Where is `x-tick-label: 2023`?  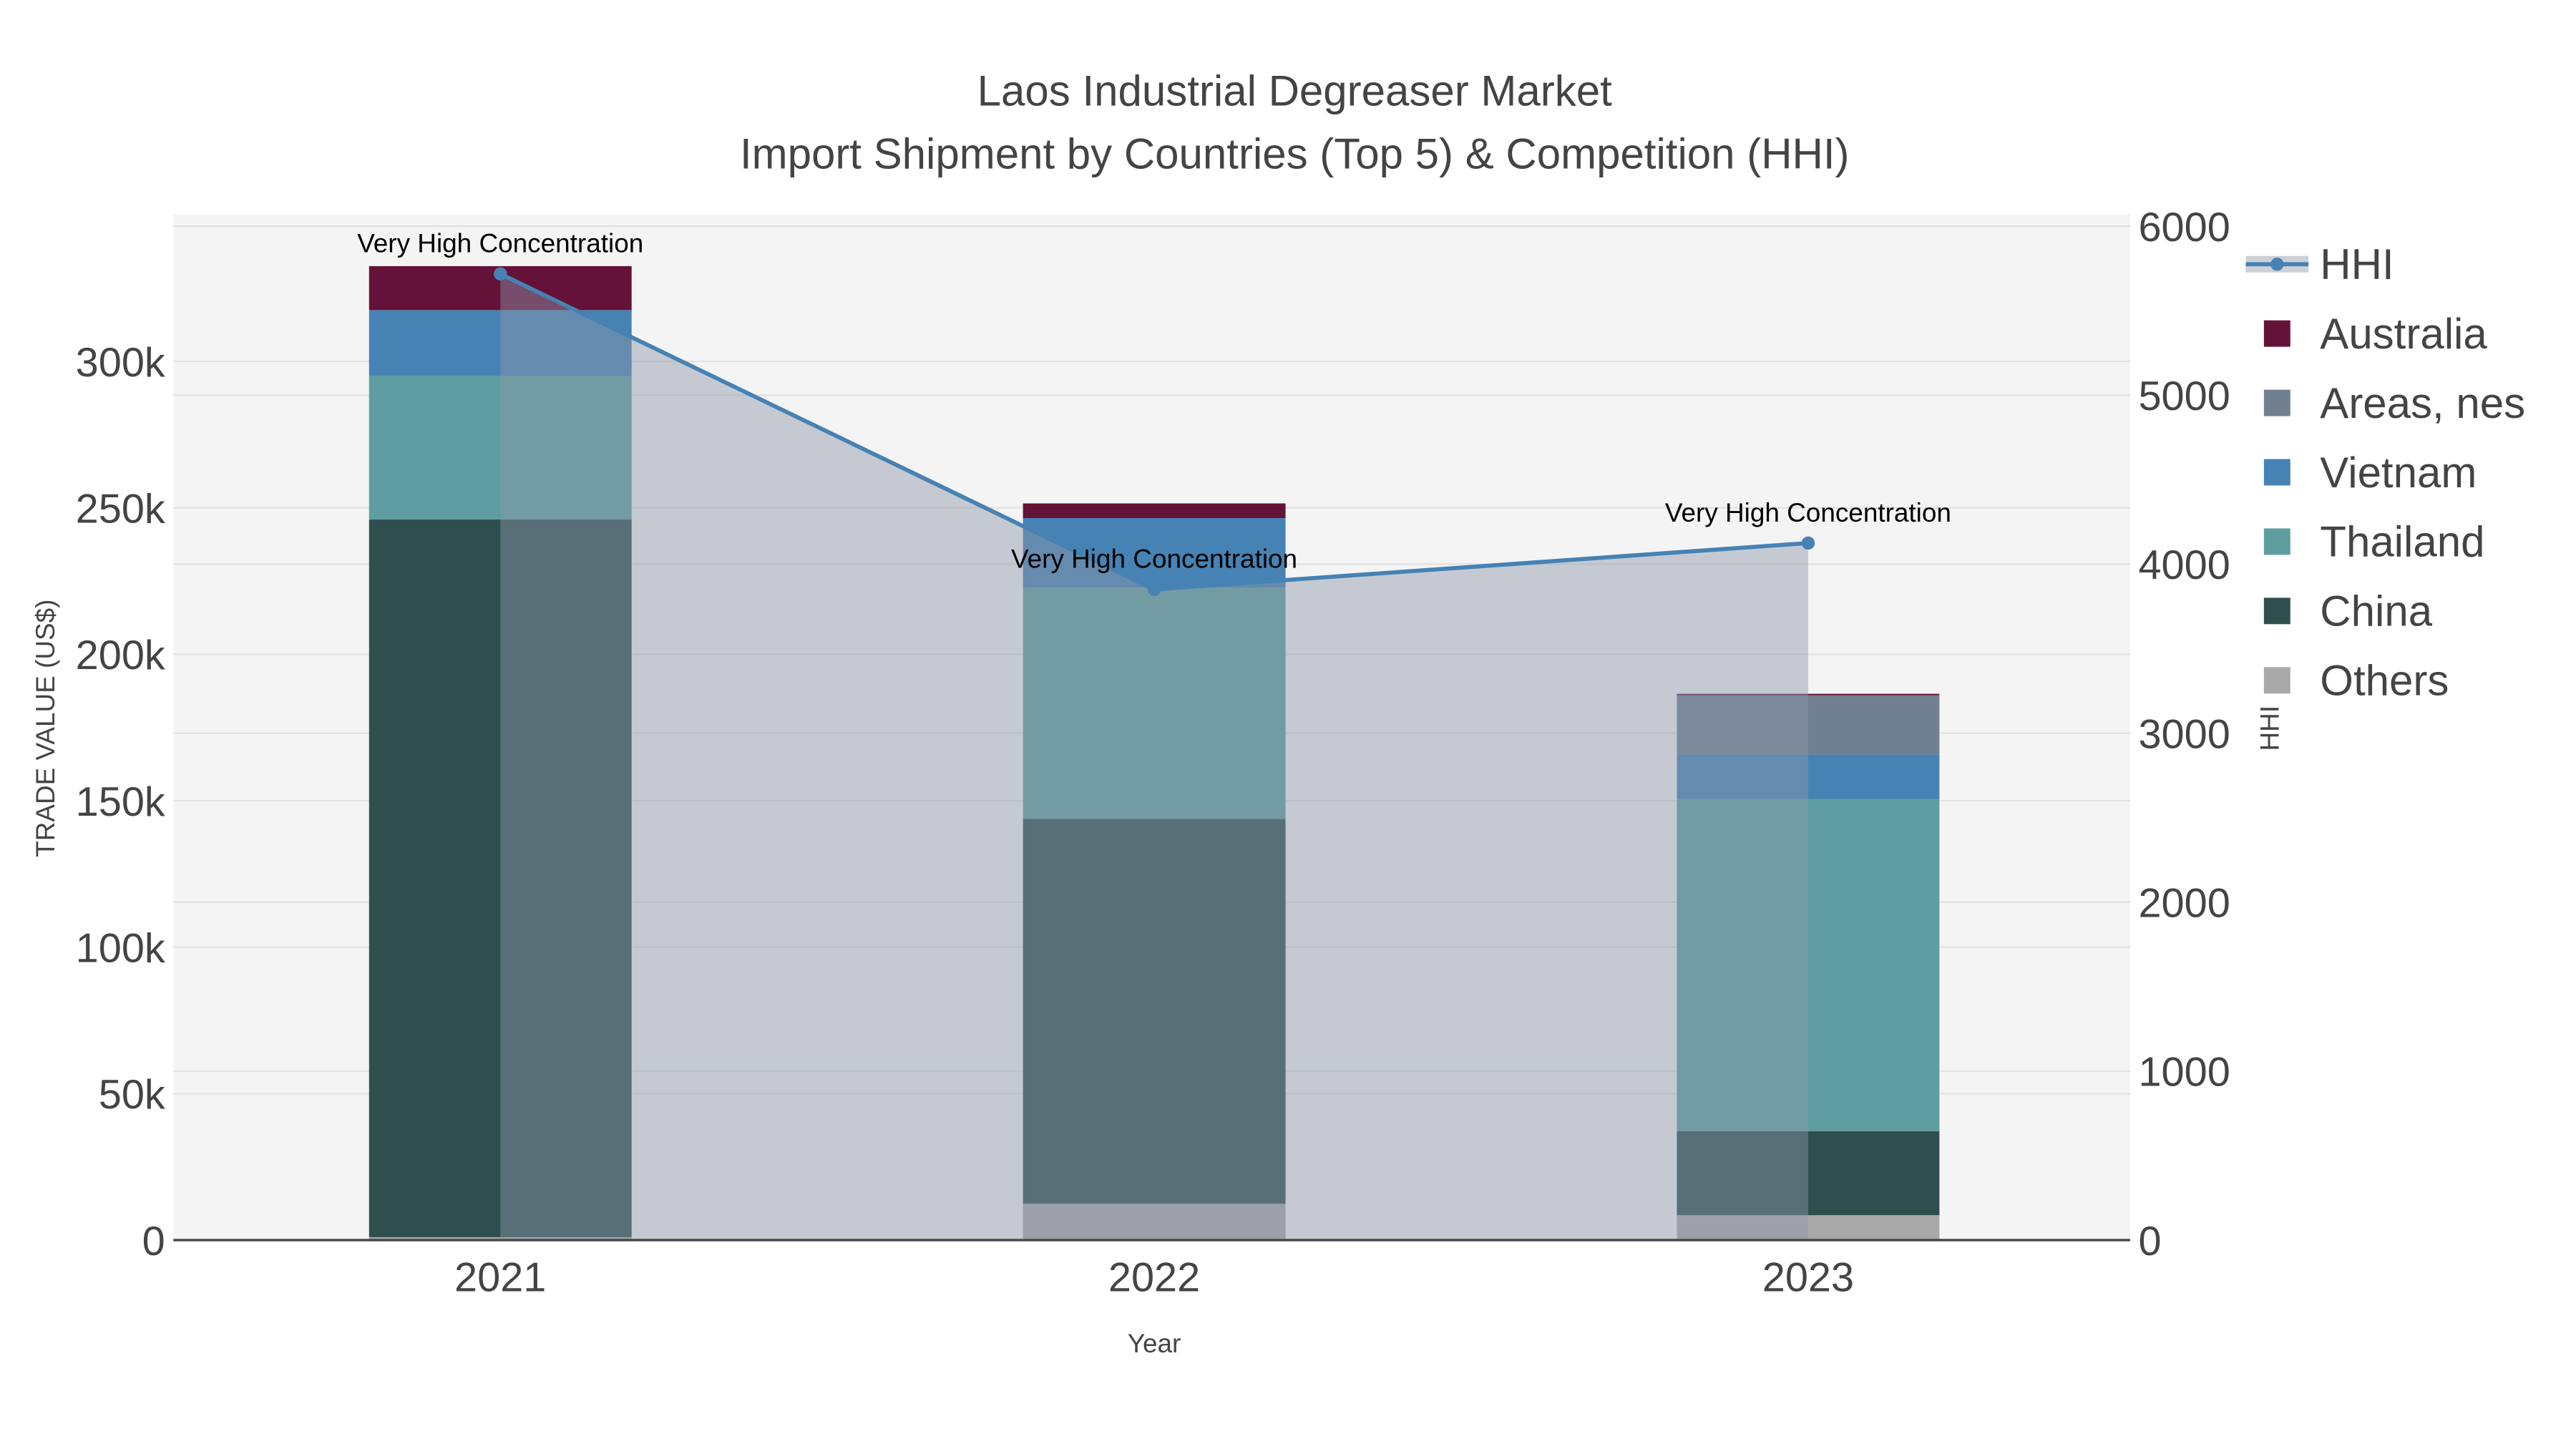
x-tick-label: 2023 is located at coordinates (1808, 1278).